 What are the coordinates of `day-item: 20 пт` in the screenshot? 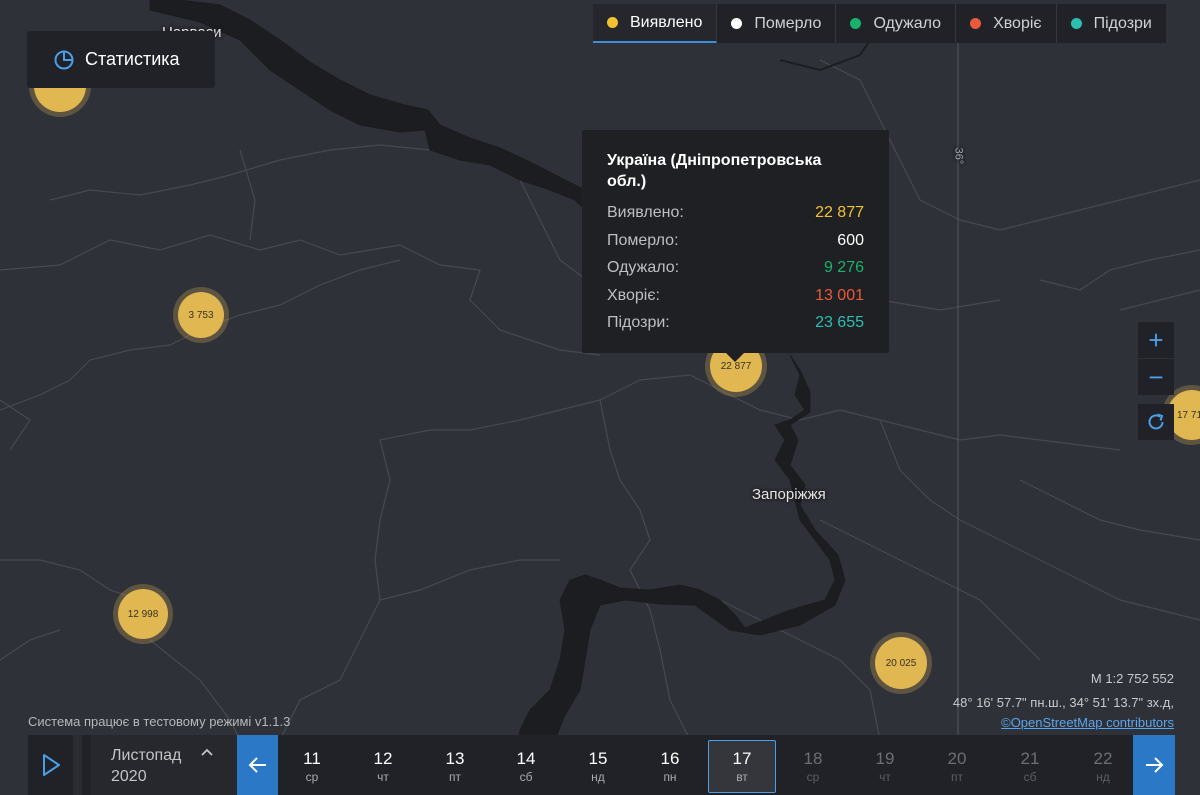 It's located at (957, 766).